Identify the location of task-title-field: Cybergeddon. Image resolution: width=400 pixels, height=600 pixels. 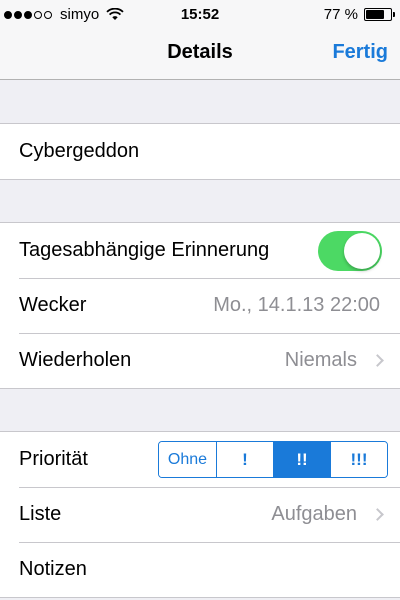
(200, 151).